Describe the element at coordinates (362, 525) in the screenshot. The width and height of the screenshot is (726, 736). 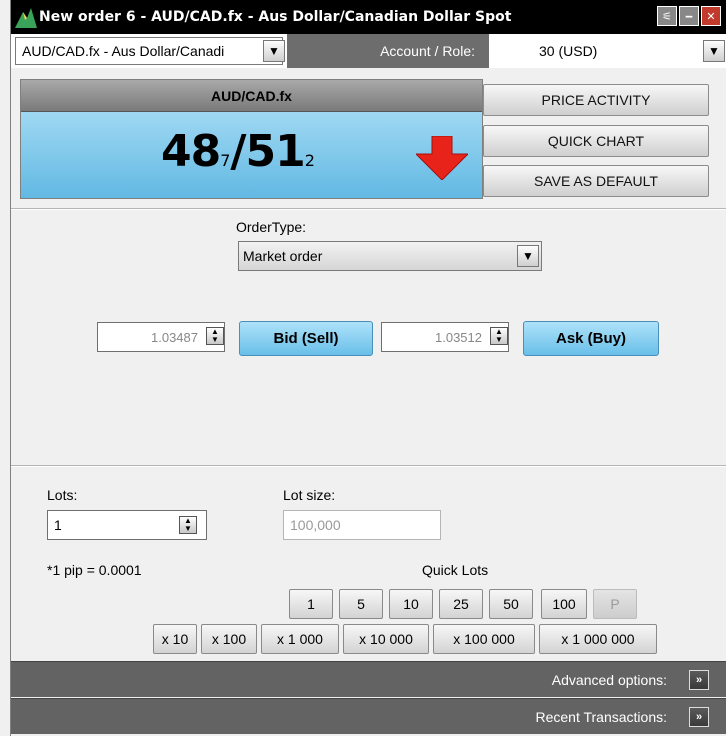
I see `lot-size-input: 100,000` at that location.